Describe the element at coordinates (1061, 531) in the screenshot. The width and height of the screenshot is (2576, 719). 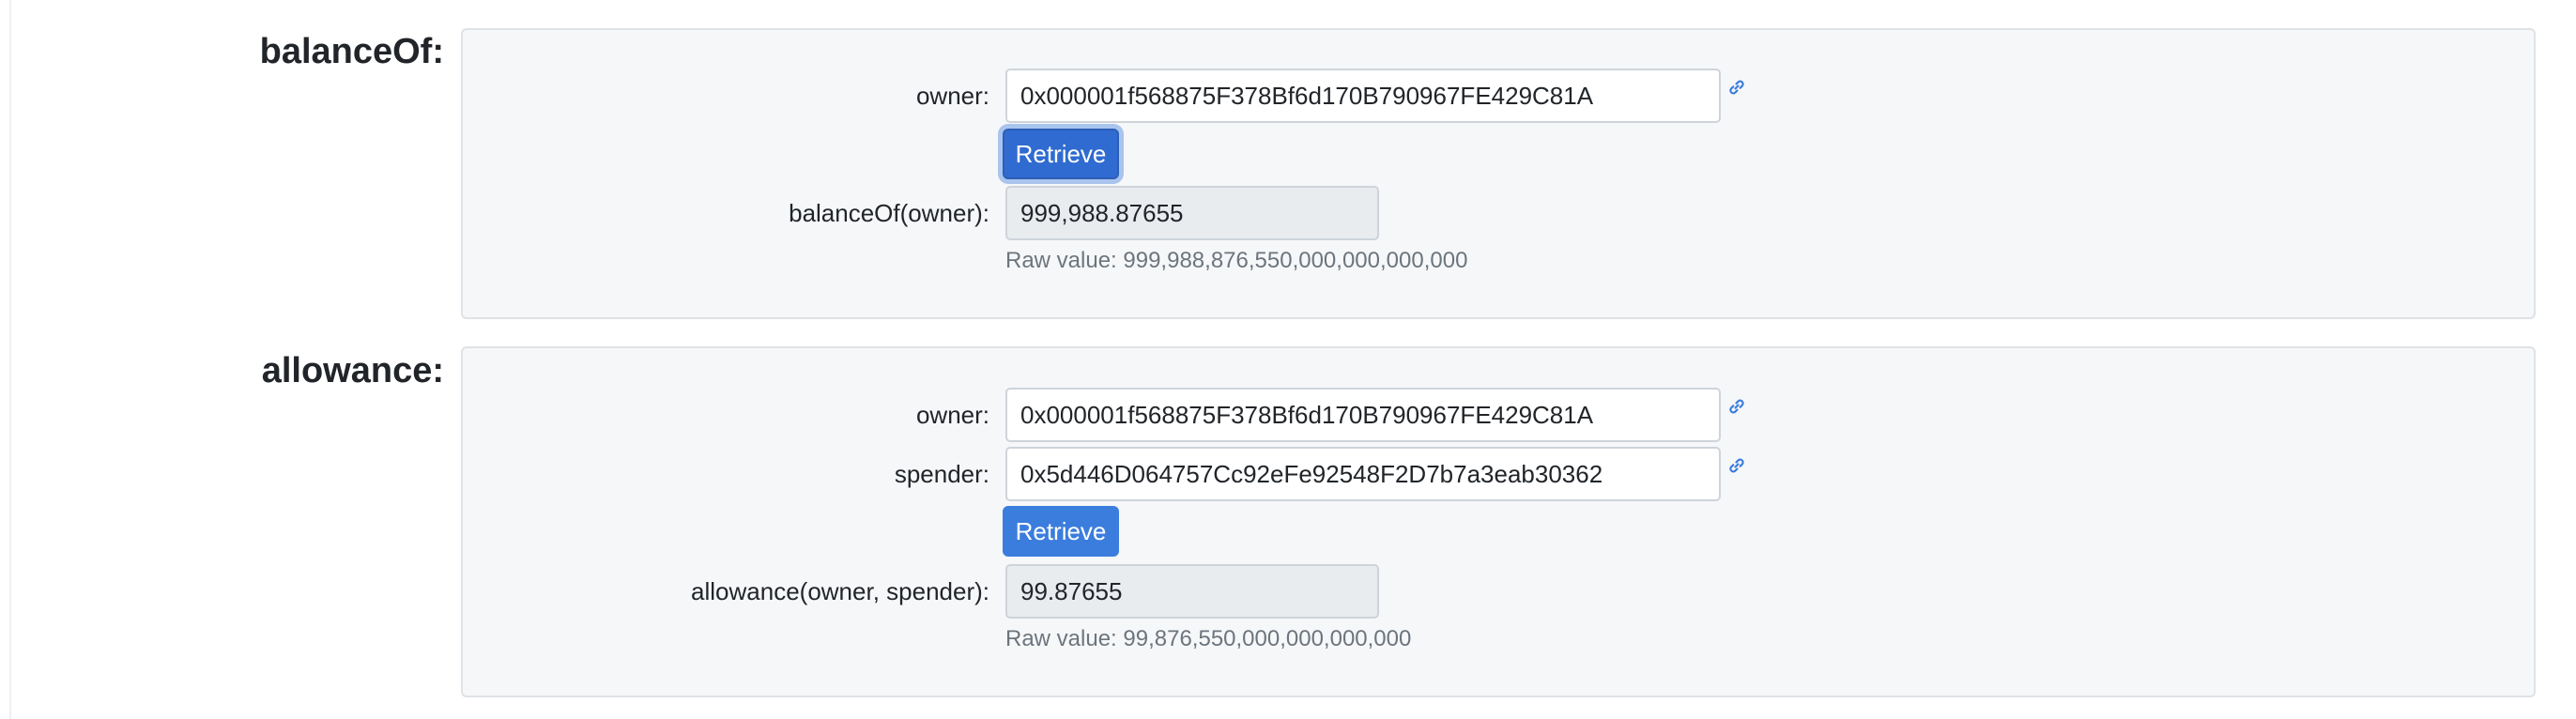
I see `retrieve-allowance-button: Retrieve` at that location.